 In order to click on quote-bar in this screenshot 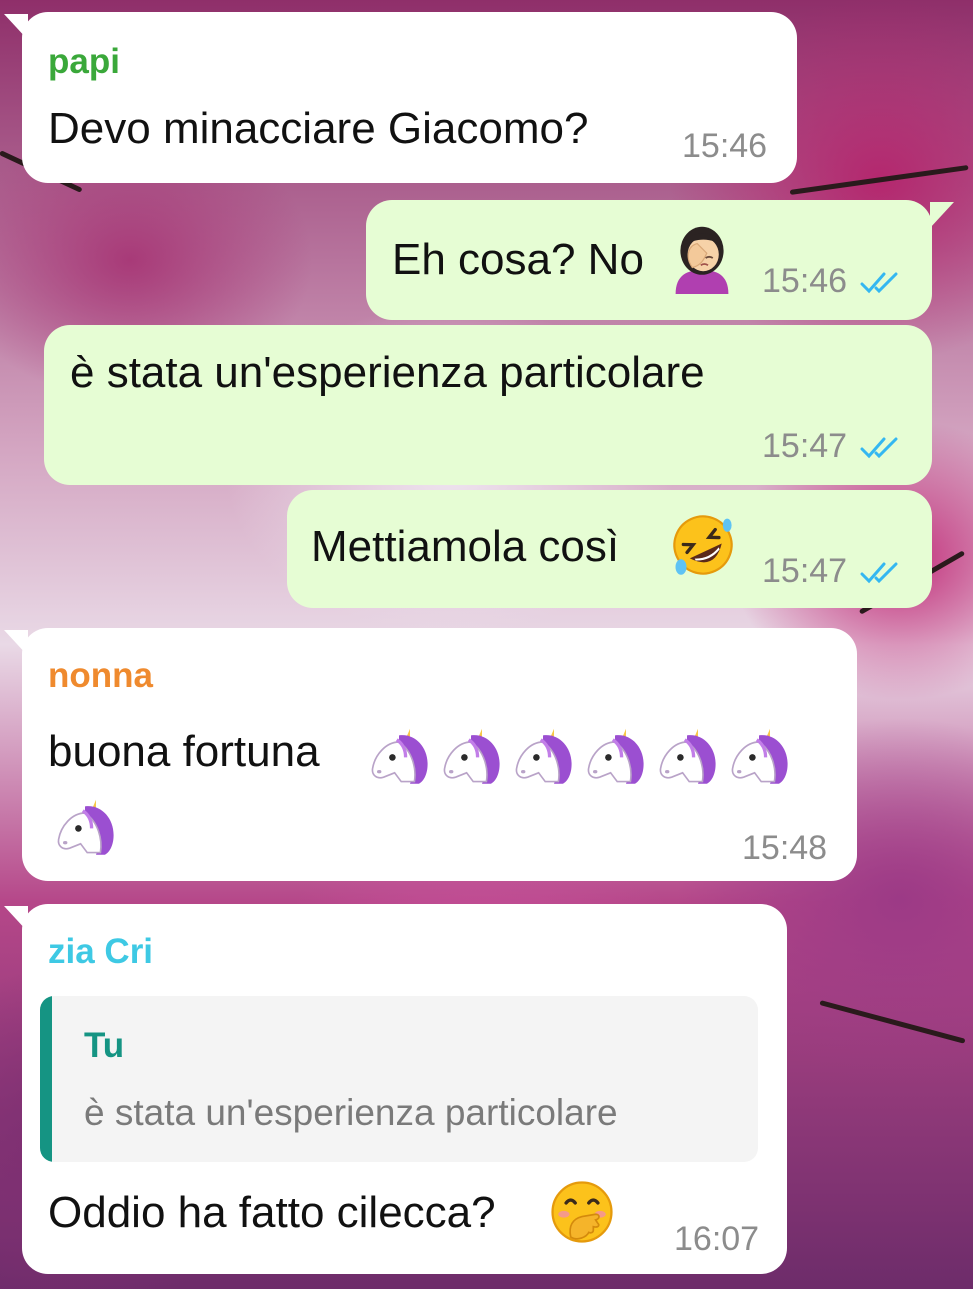, I will do `click(46, 1079)`.